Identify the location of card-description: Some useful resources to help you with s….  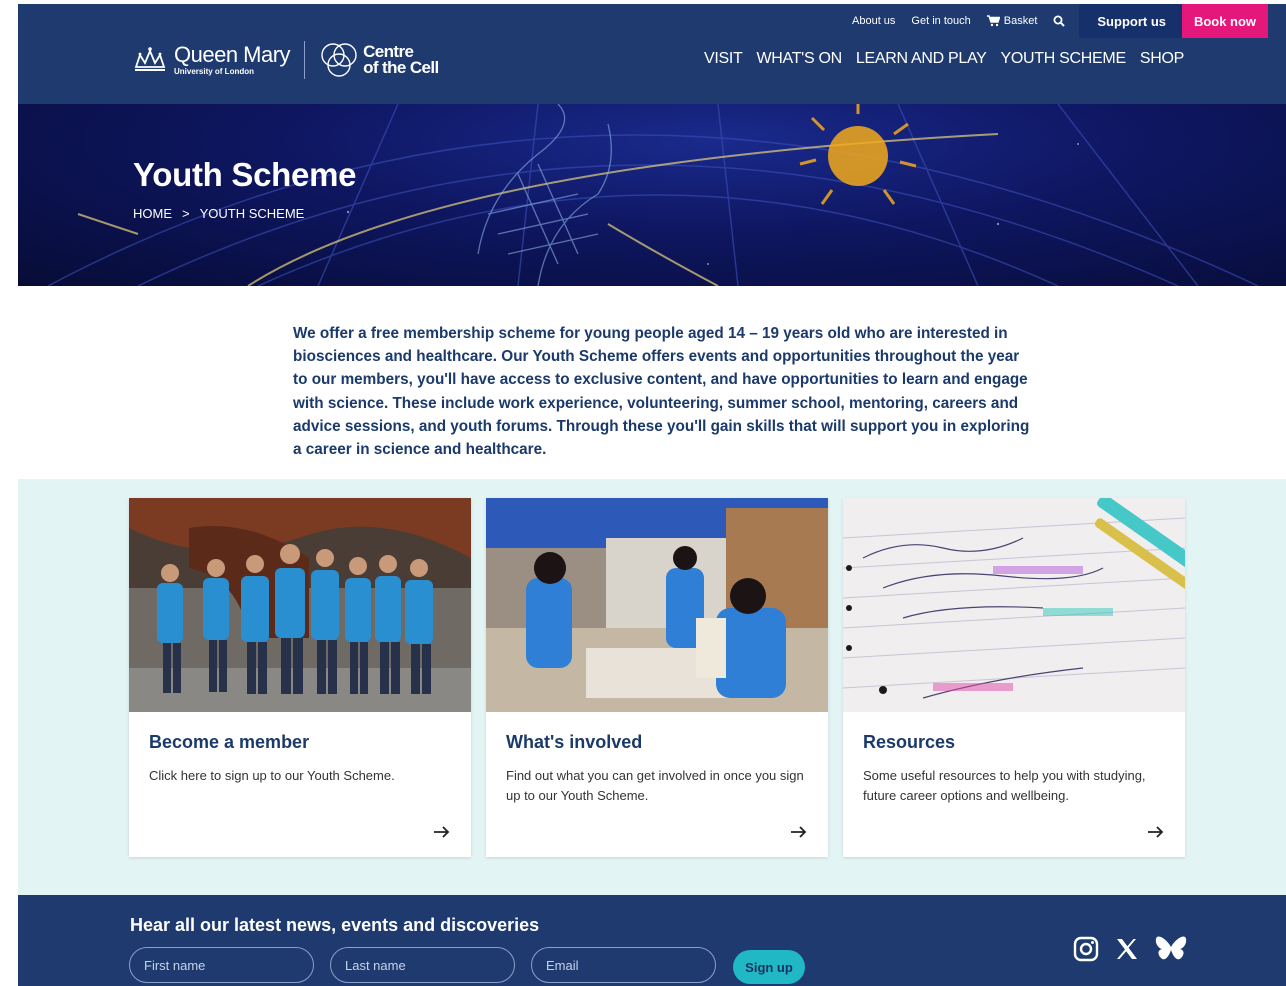
(1004, 785).